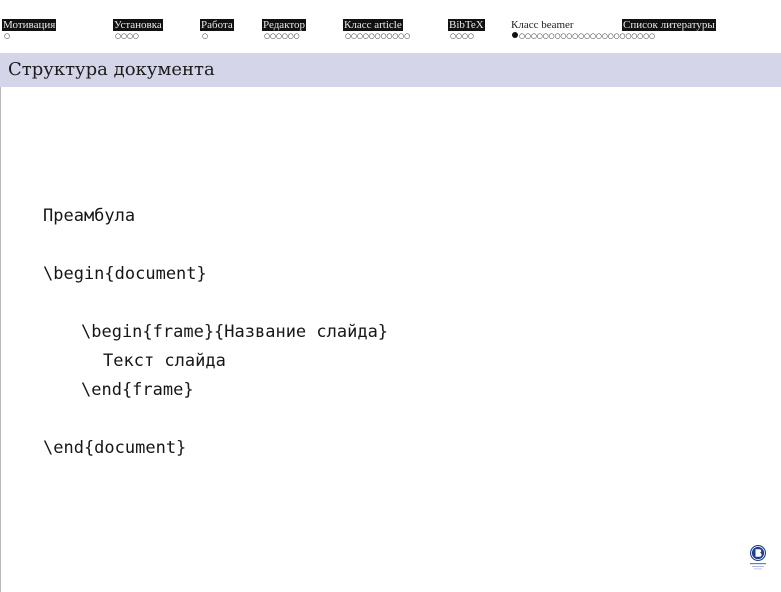  Describe the element at coordinates (137, 390) in the screenshot. I see `code-line-end-frame: \end{frame}` at that location.